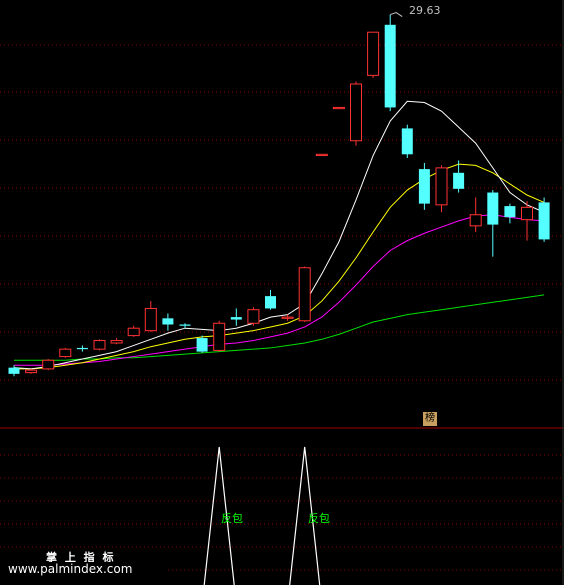  Describe the element at coordinates (396, 14) in the screenshot. I see `price-high-marker` at that location.